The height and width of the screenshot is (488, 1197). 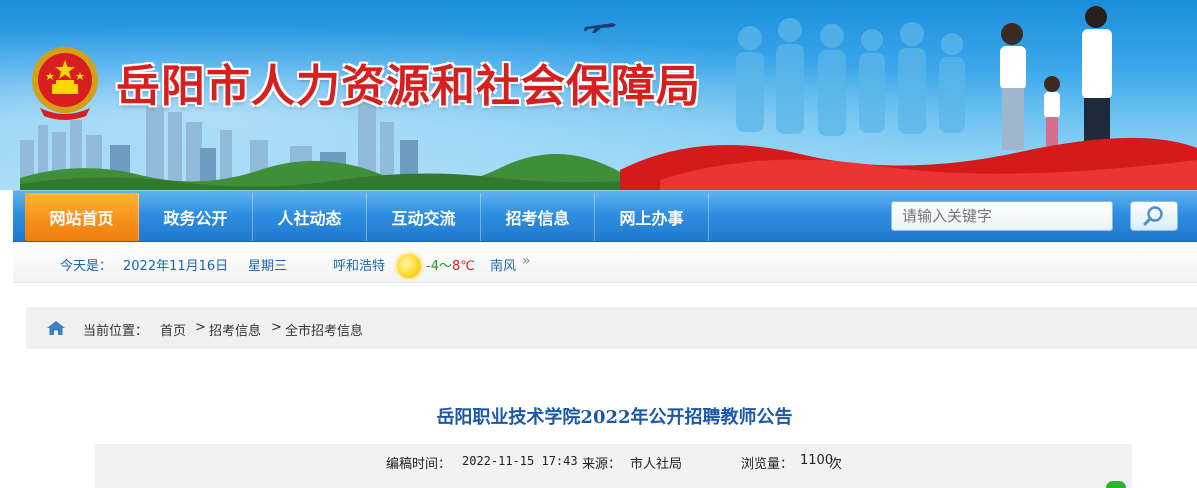 I want to click on source-value: 市人社局, so click(x=656, y=464).